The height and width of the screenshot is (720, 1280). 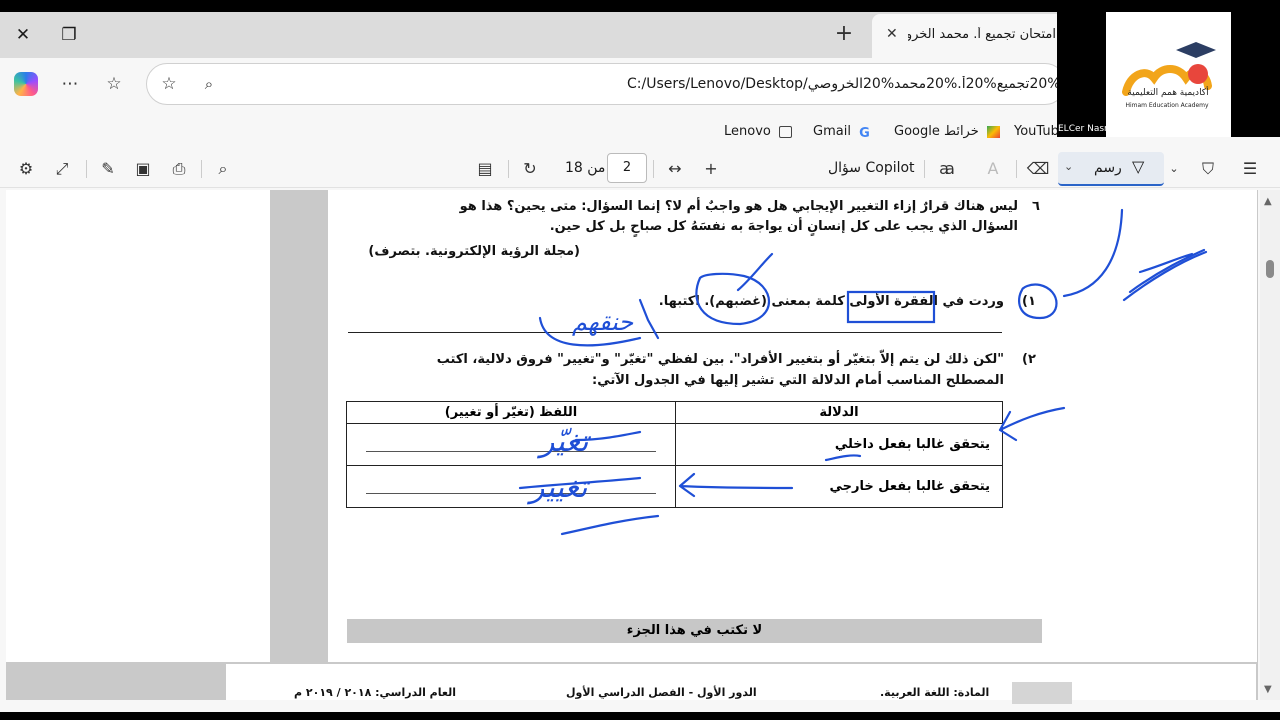 What do you see at coordinates (747, 131) in the screenshot?
I see `bookmark-lenovo-label: Lenovo` at bounding box center [747, 131].